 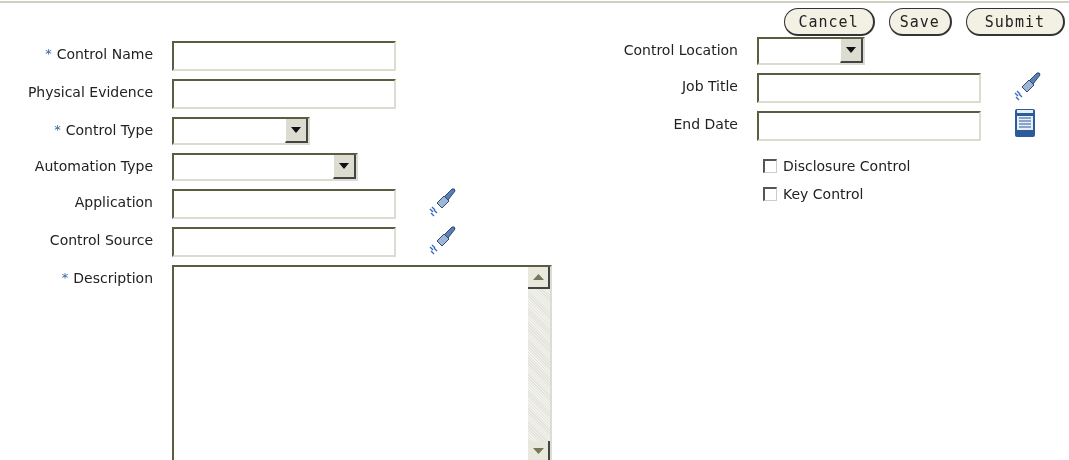 What do you see at coordinates (1025, 123) in the screenshot?
I see `calendar-icon` at bounding box center [1025, 123].